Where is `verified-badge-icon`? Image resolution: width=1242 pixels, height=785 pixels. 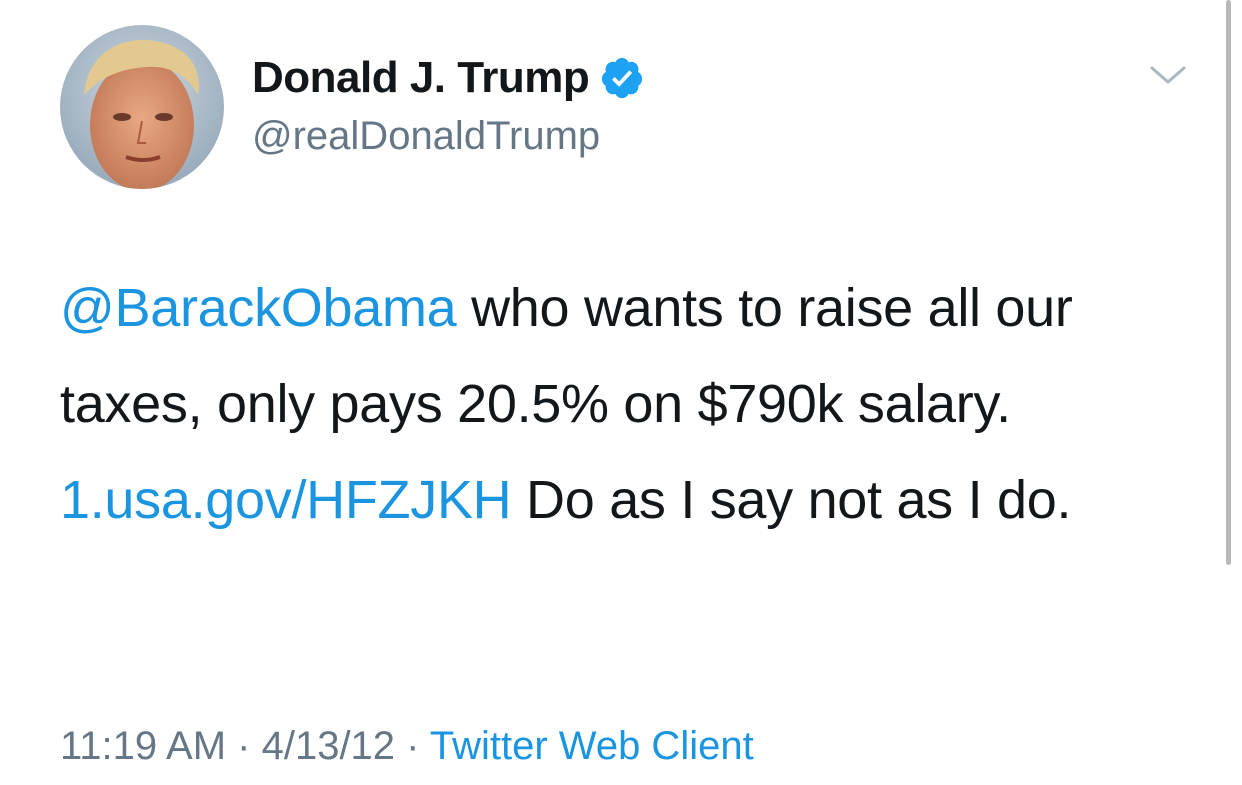
verified-badge-icon is located at coordinates (622, 78).